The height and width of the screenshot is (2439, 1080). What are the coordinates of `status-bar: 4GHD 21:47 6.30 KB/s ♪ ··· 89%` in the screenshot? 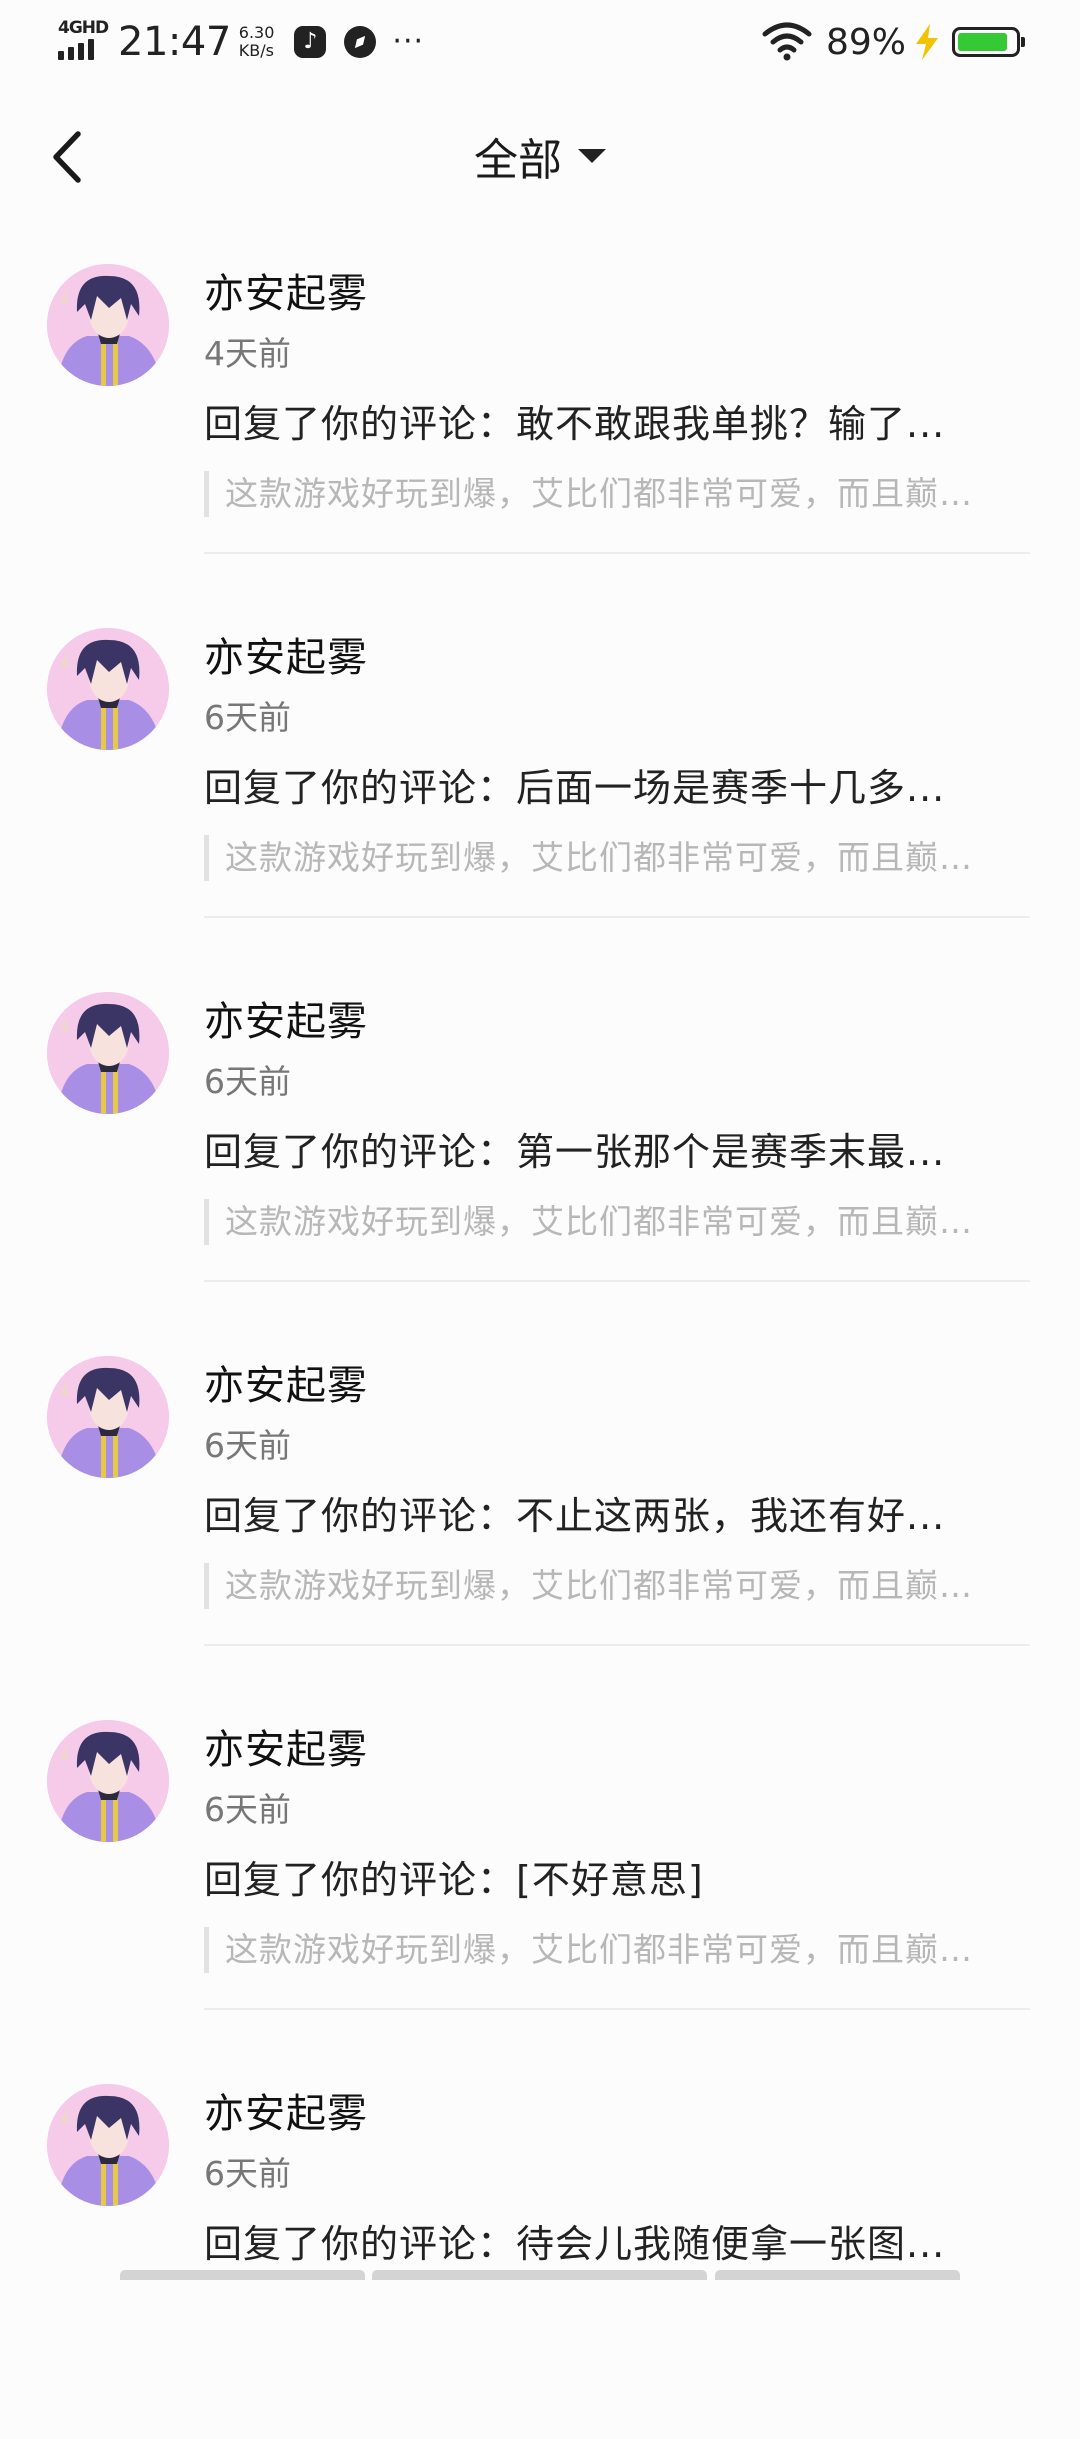 It's located at (540, 40).